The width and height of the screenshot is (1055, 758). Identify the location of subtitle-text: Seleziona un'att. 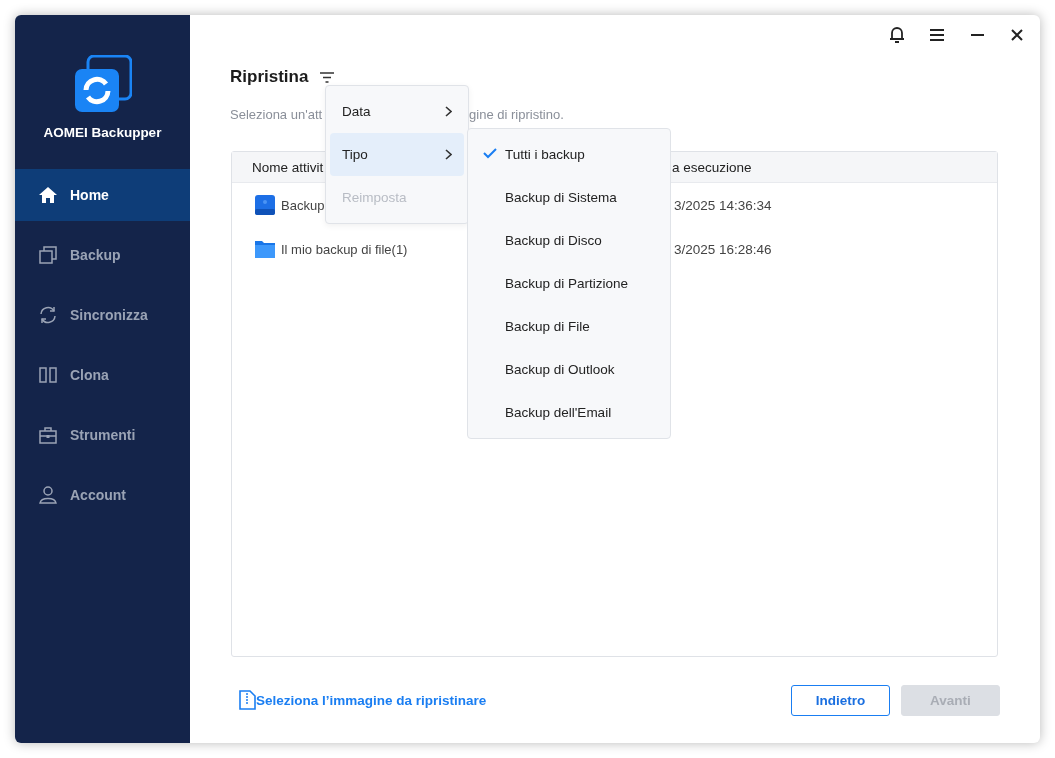
(276, 114).